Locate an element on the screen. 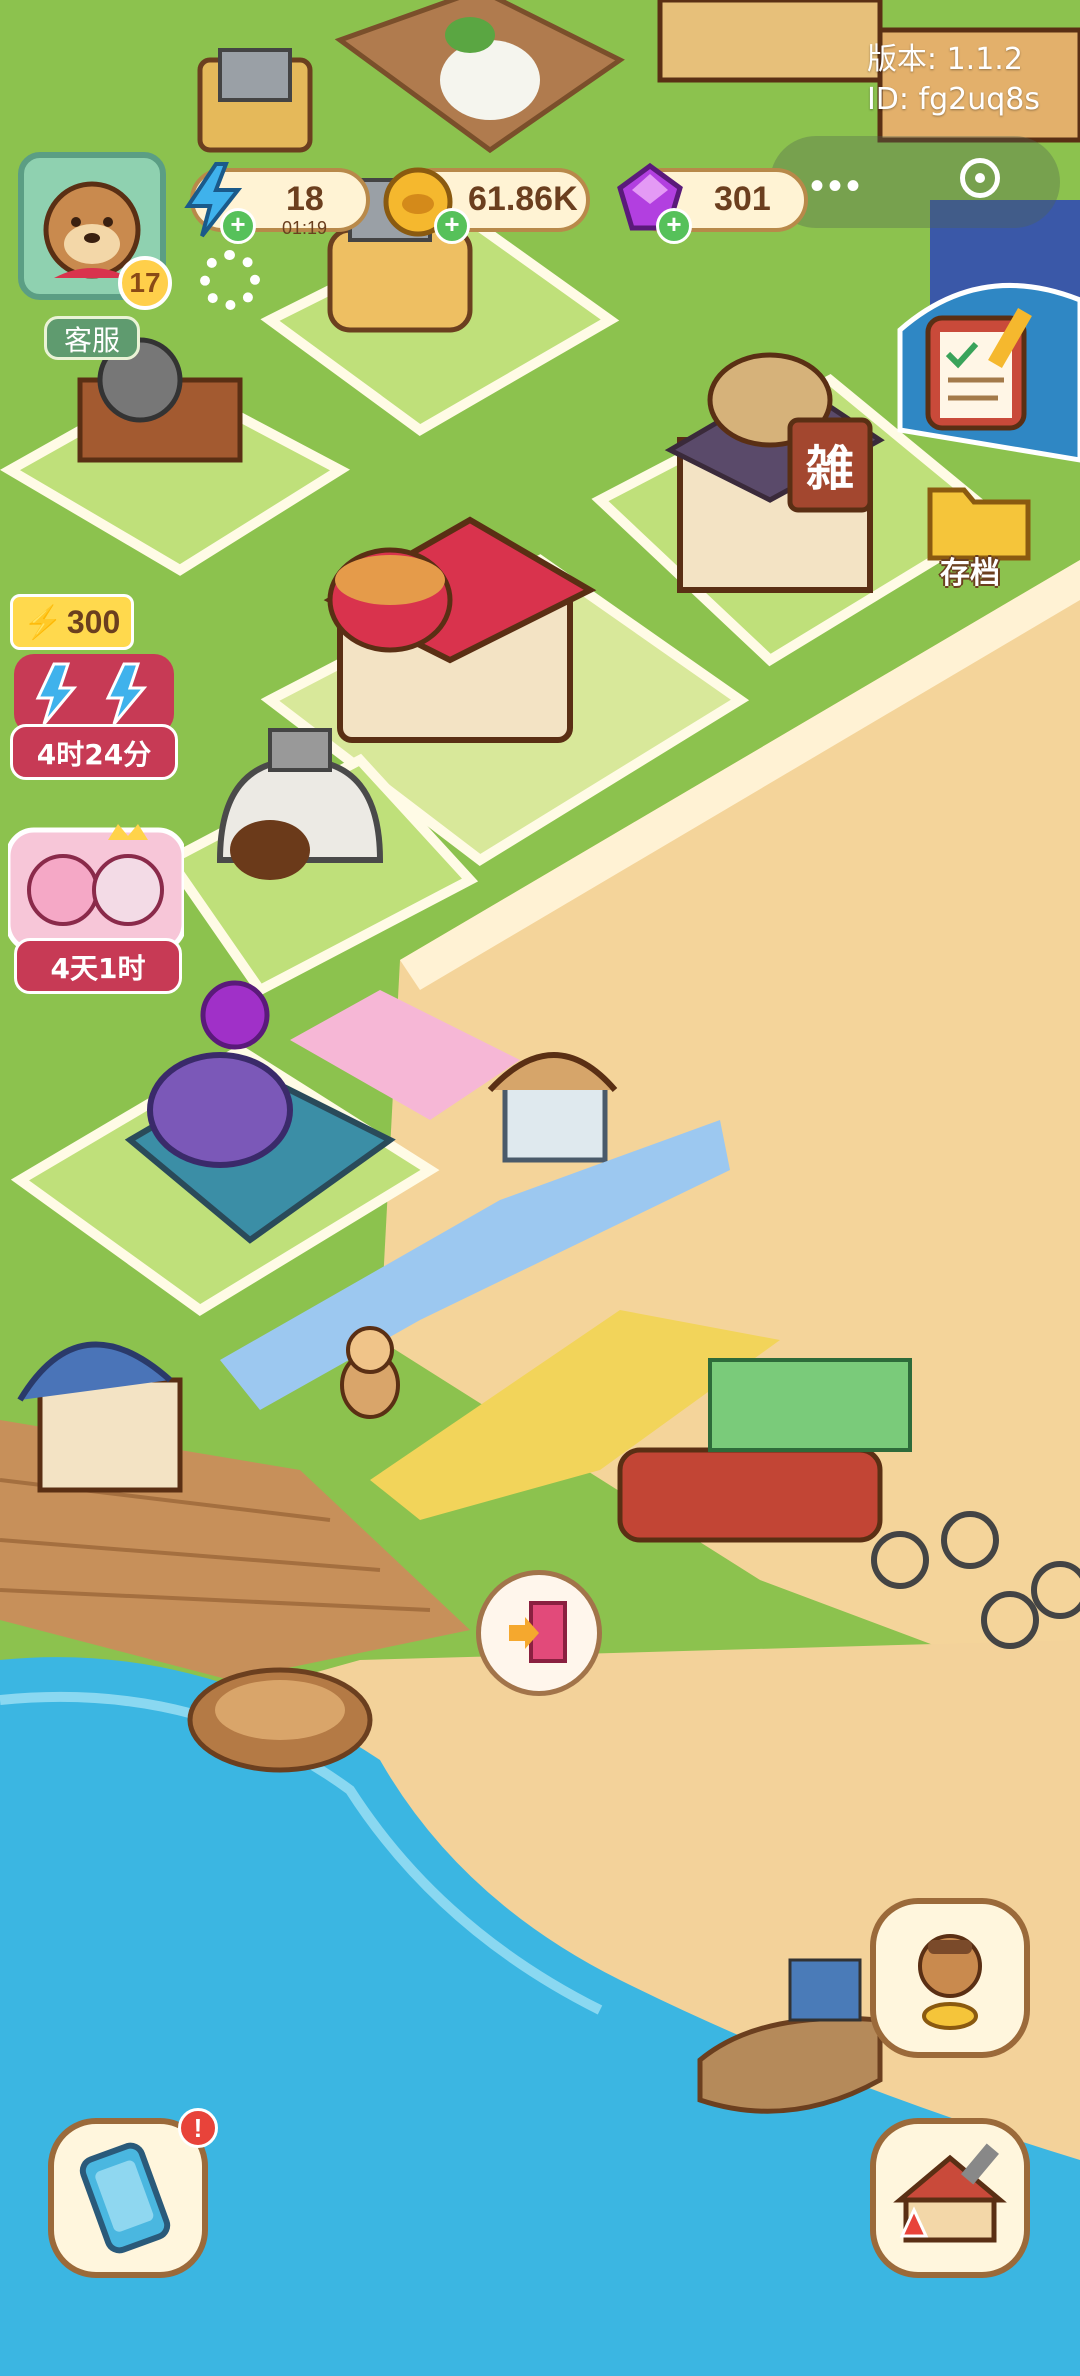 This screenshot has height=2376, width=1080. lightning-icon: ⚡ is located at coordinates (43, 622).